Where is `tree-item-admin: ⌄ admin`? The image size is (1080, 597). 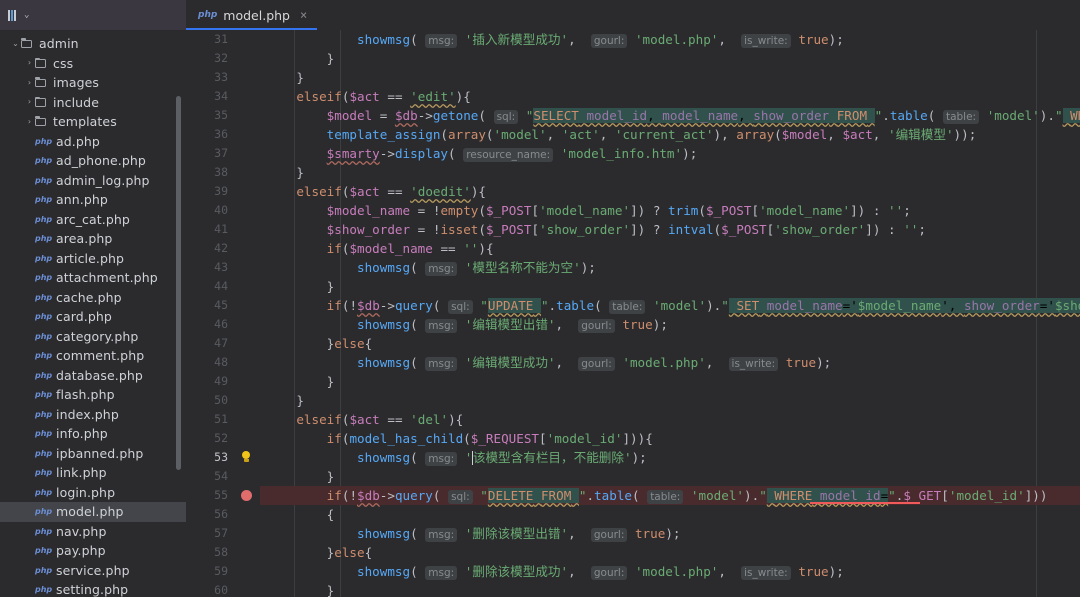 tree-item-admin: ⌄ admin is located at coordinates (93, 44).